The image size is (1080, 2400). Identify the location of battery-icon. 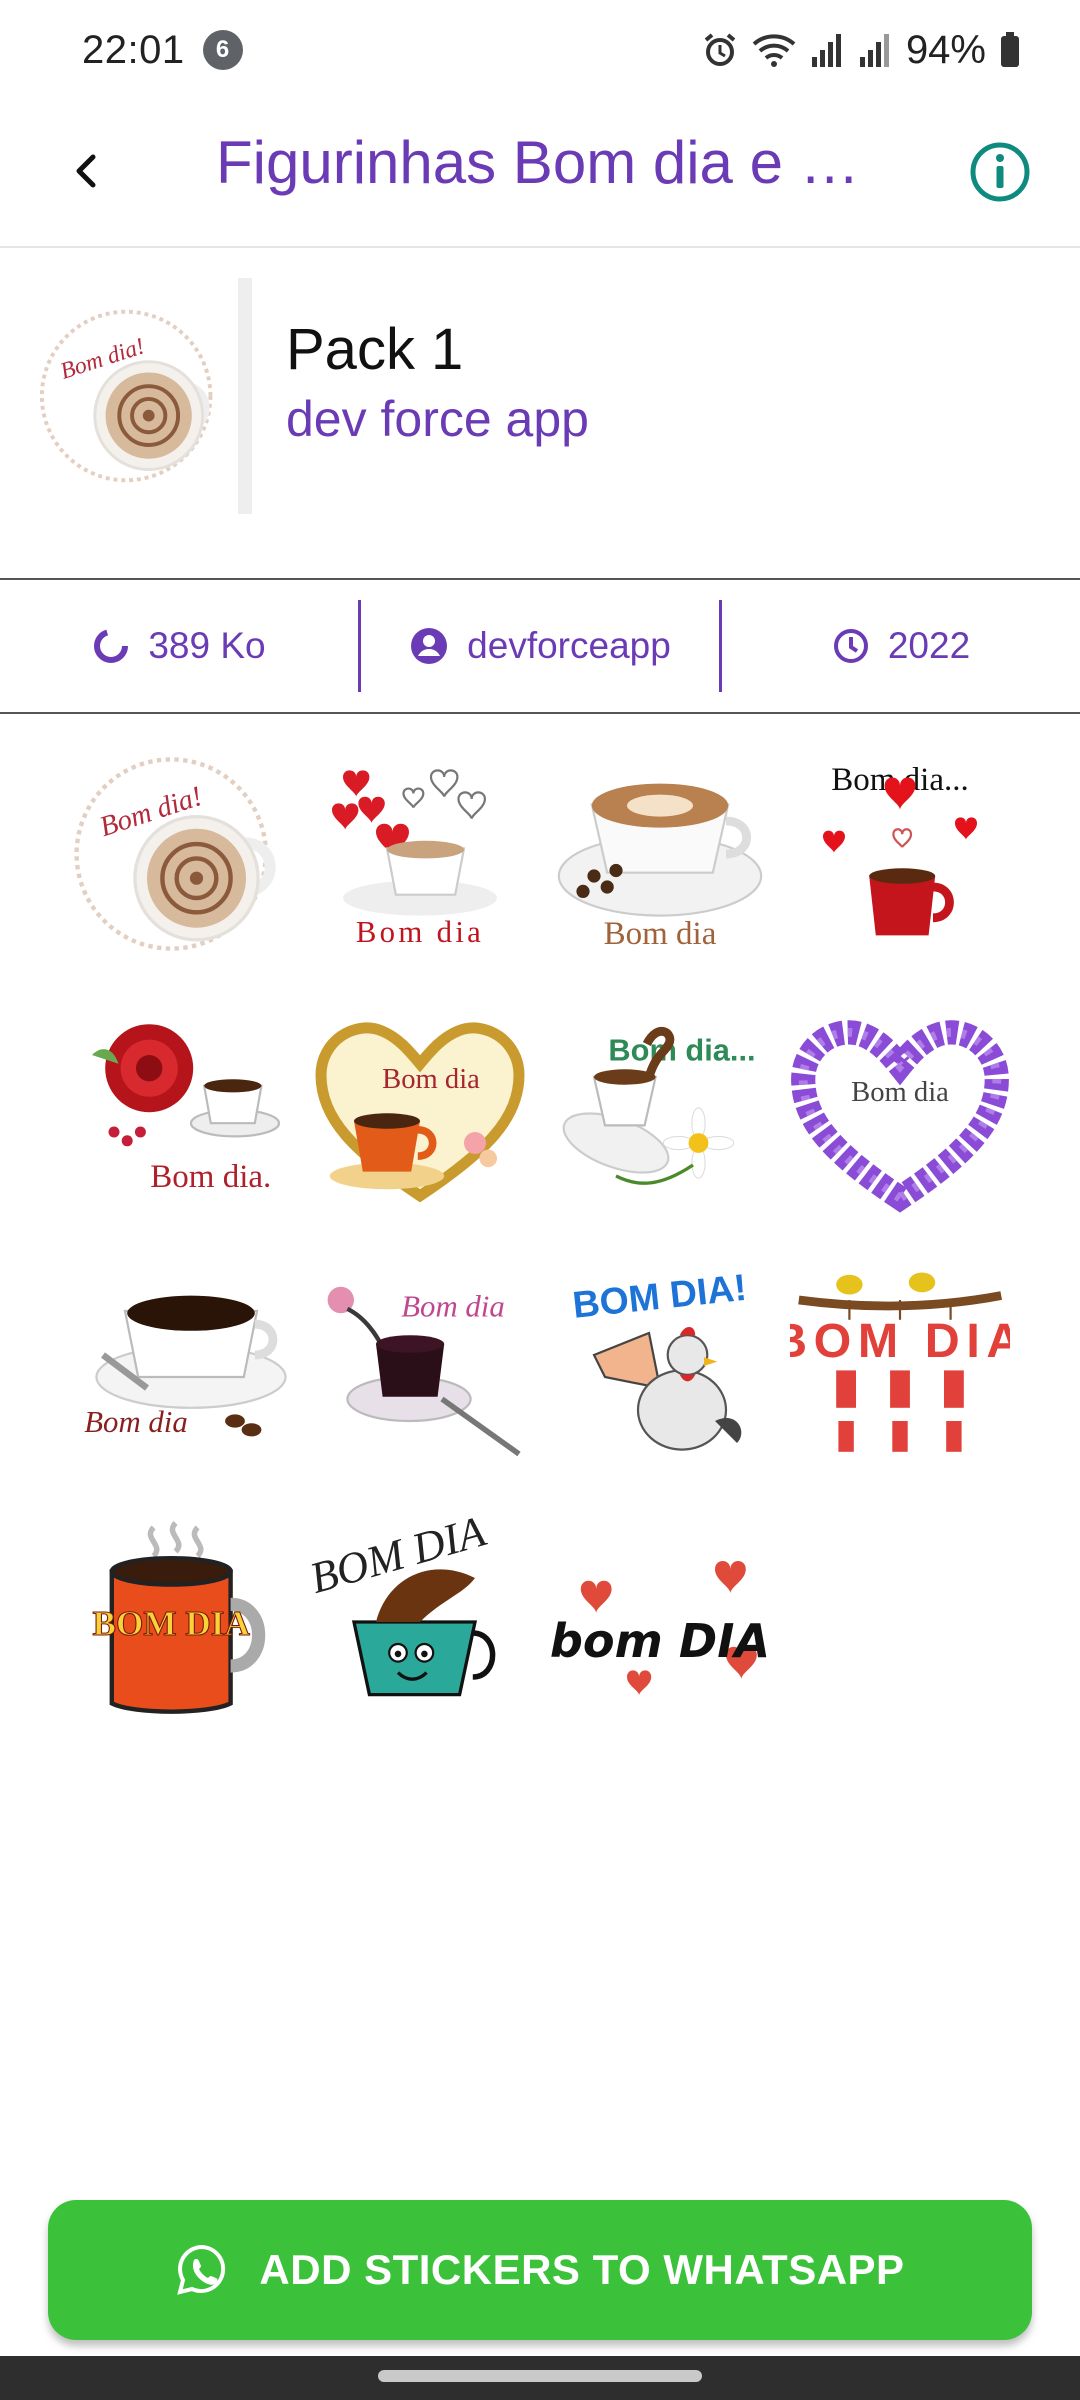
(1010, 50).